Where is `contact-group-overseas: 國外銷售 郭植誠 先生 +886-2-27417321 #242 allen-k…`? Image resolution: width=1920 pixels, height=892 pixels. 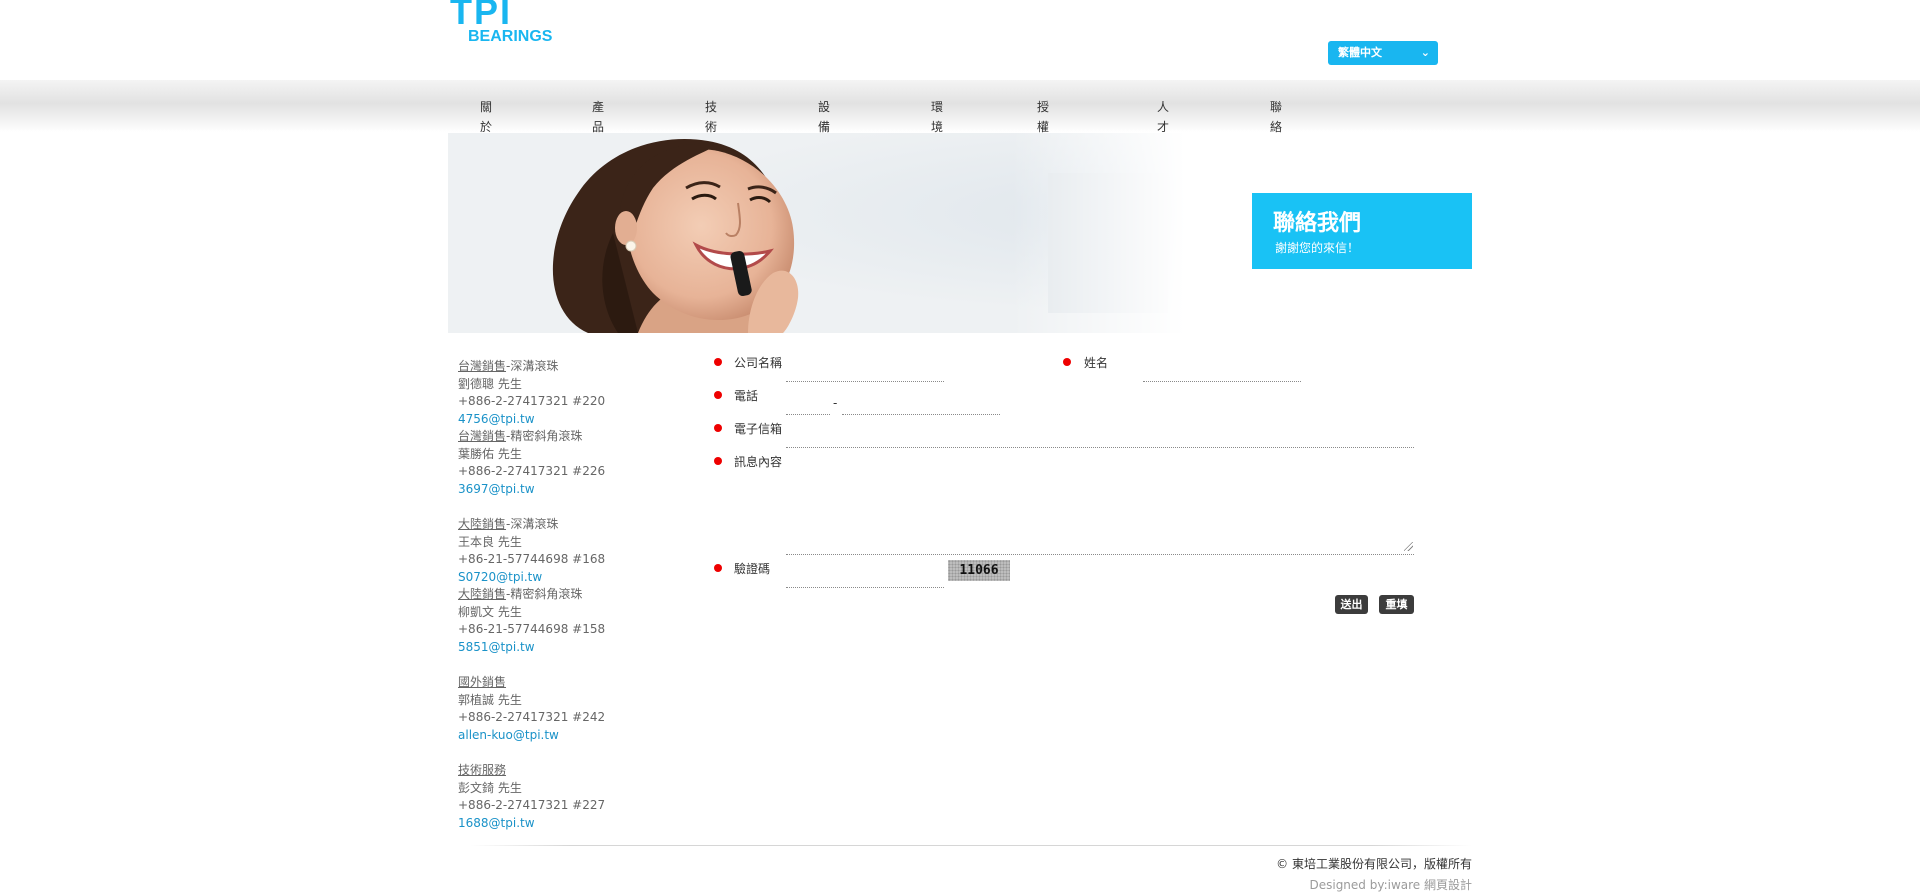 contact-group-overseas: 國外銷售 郭植誠 先生 +886-2-27417321 #242 allen-k… is located at coordinates (558, 709).